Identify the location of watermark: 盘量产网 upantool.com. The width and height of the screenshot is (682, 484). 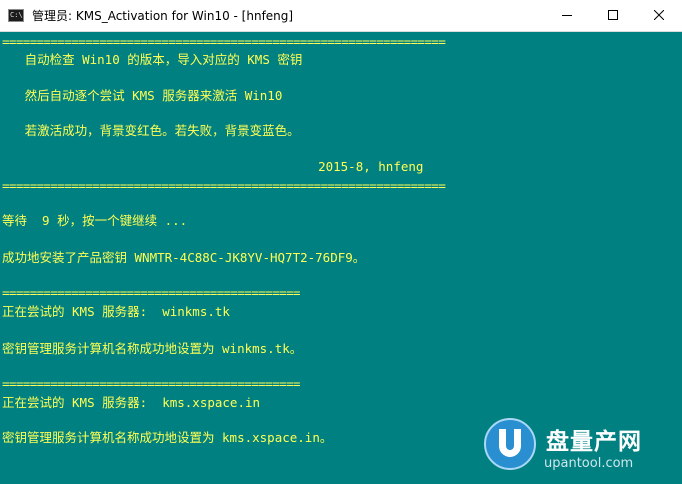
(582, 450).